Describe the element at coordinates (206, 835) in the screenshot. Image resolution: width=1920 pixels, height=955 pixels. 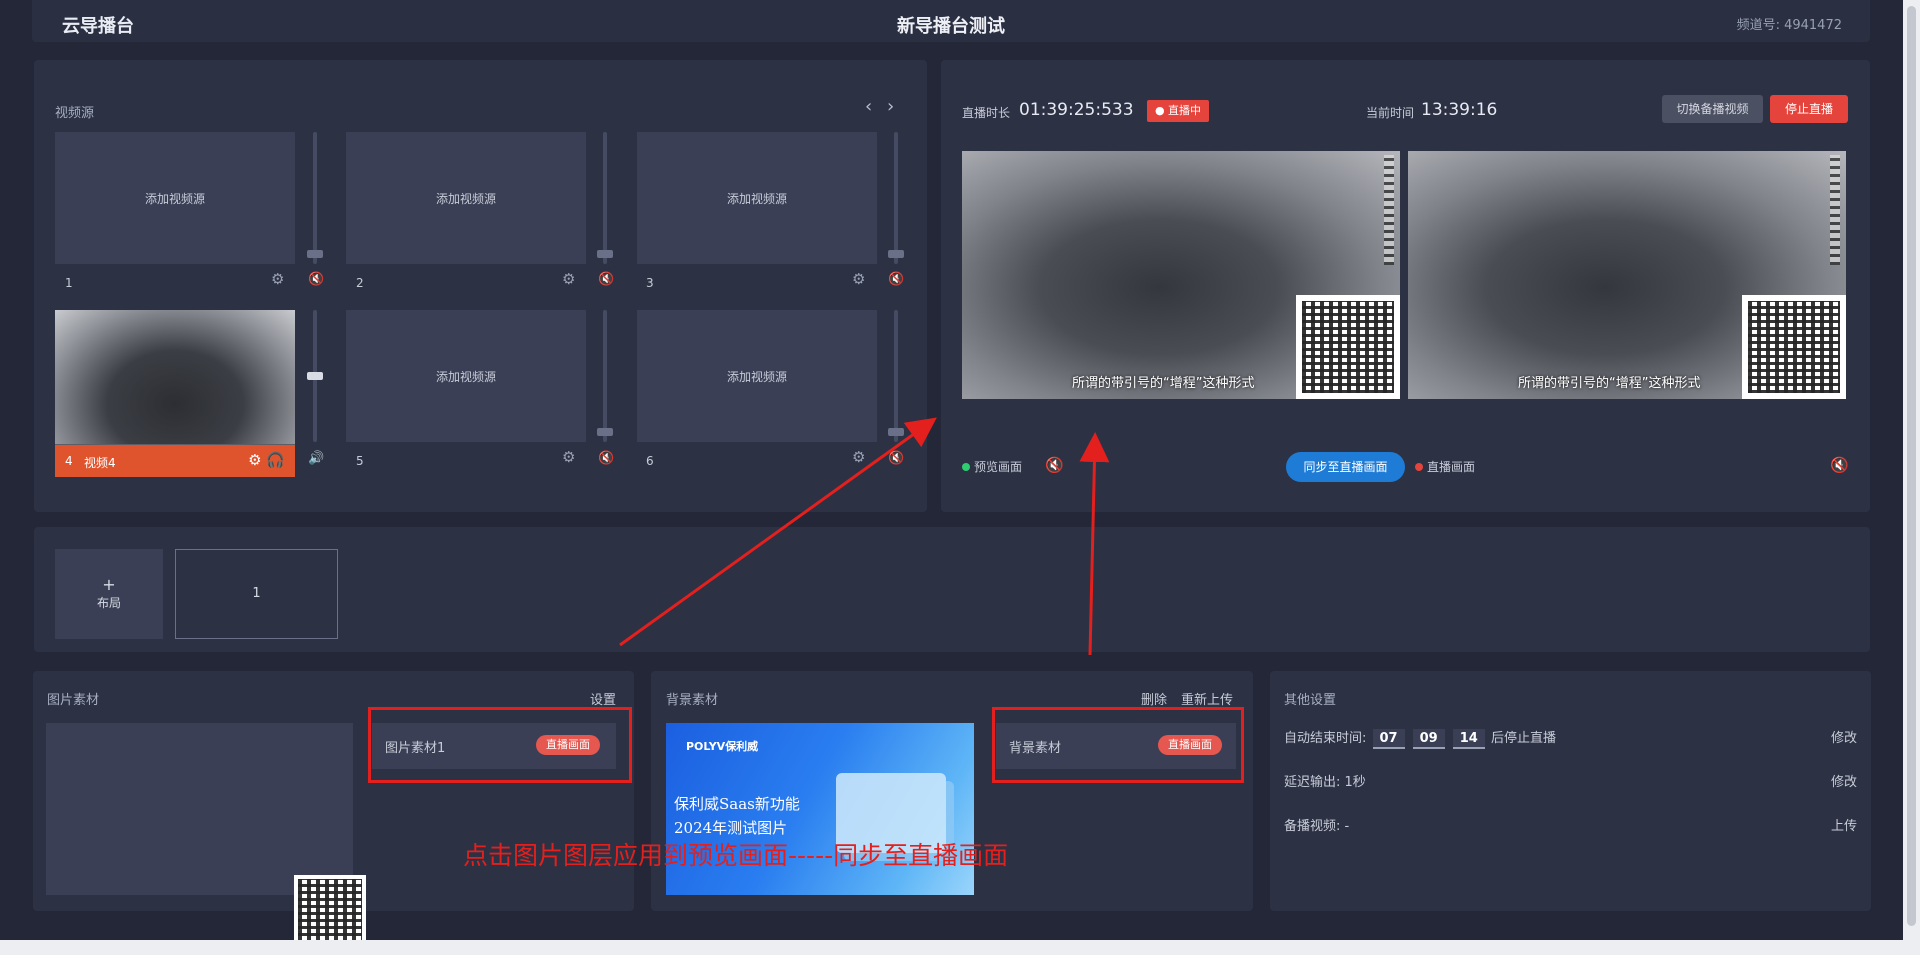
I see `image-material-preview` at that location.